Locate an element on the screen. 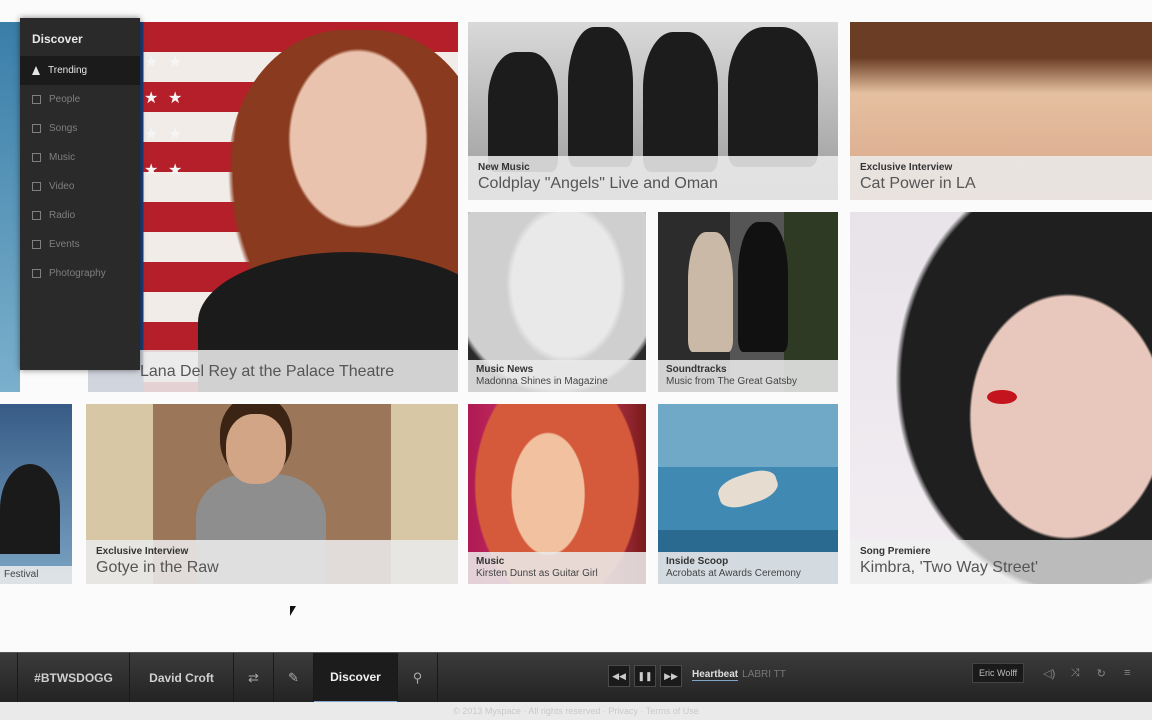  discover-label: Discover is located at coordinates (355, 676).